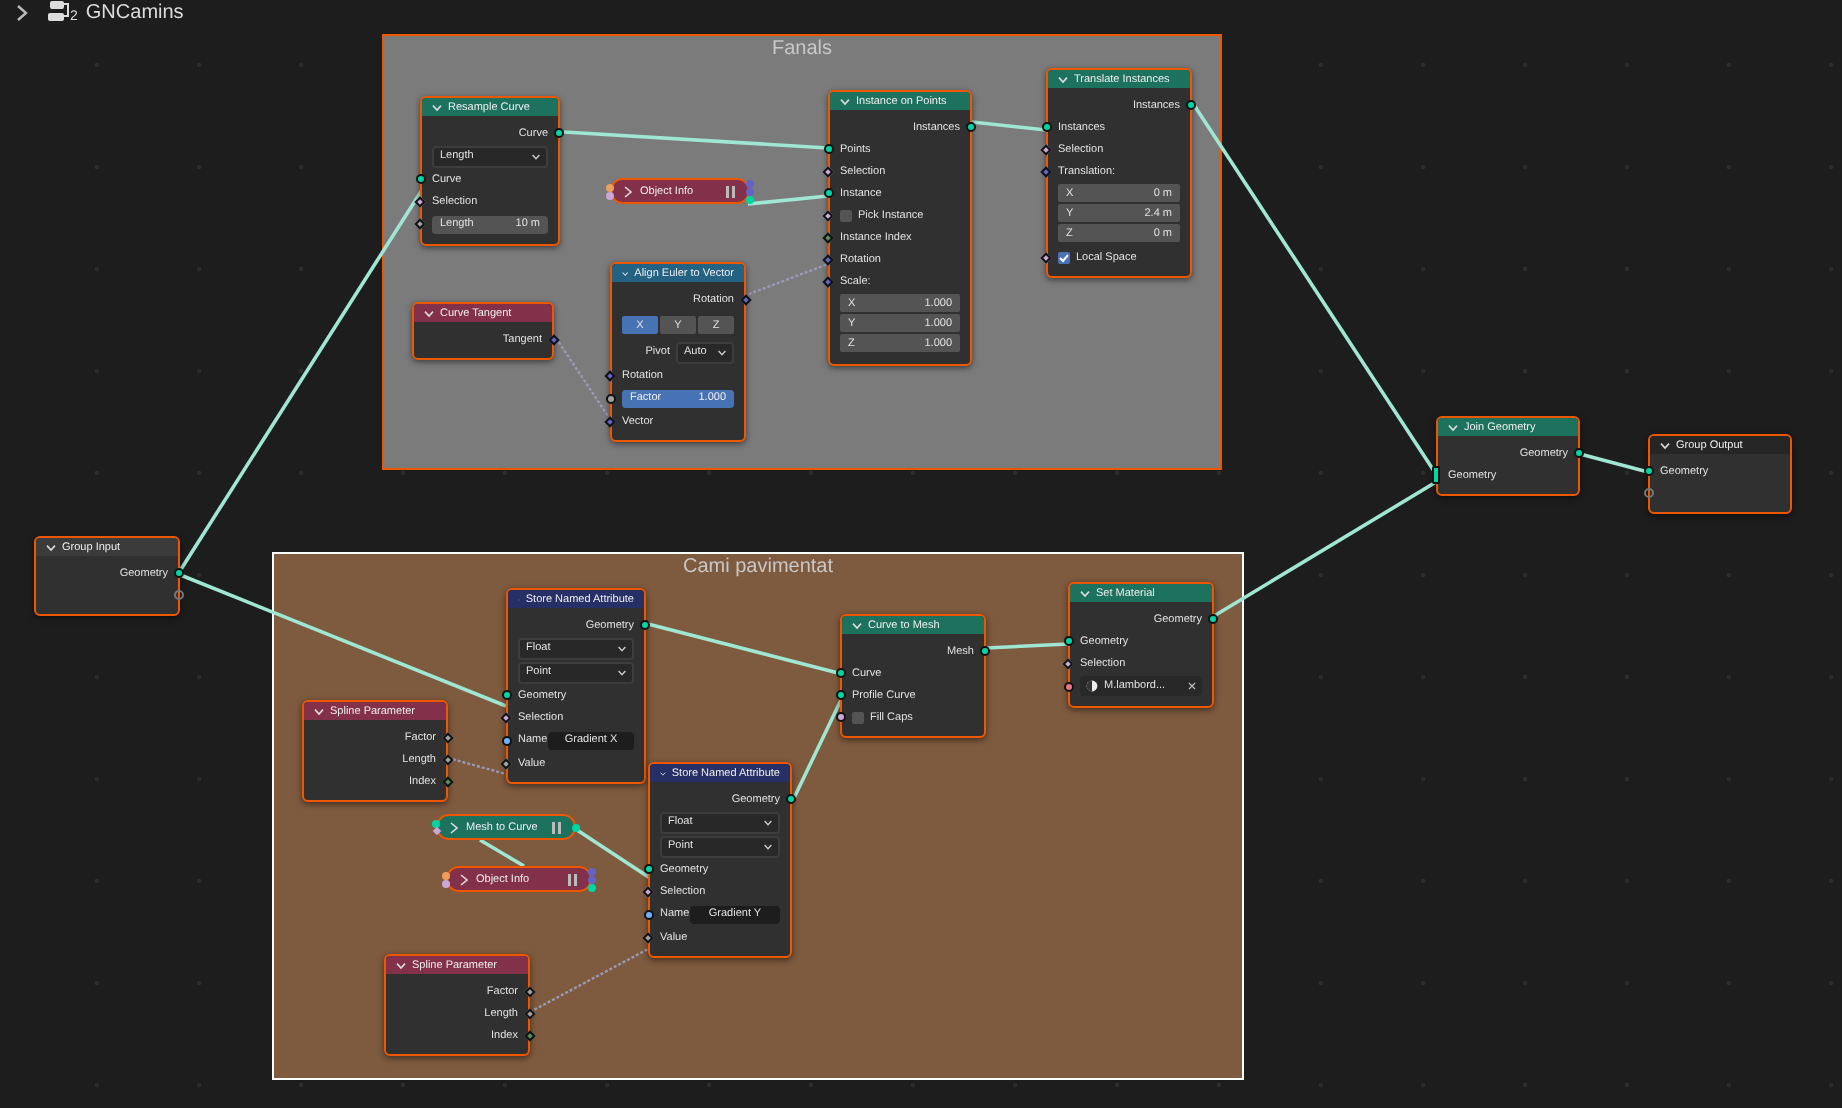 This screenshot has height=1108, width=1842. Describe the element at coordinates (801, 49) in the screenshot. I see `frame-label: Fanals` at that location.